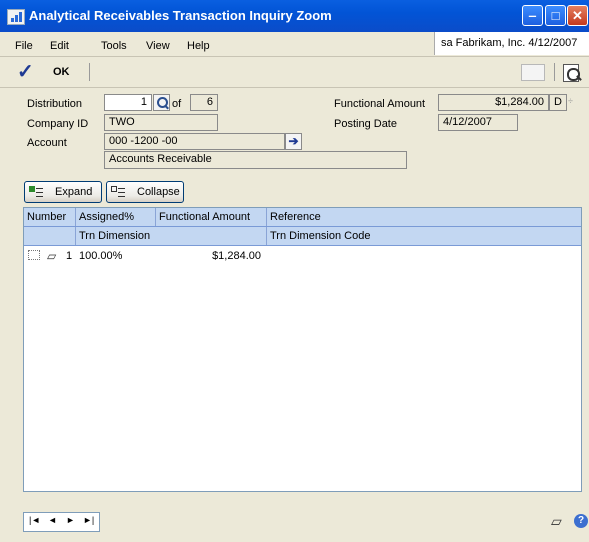  I want to click on column-header-functional-amount: Functional Amount, so click(211, 217).